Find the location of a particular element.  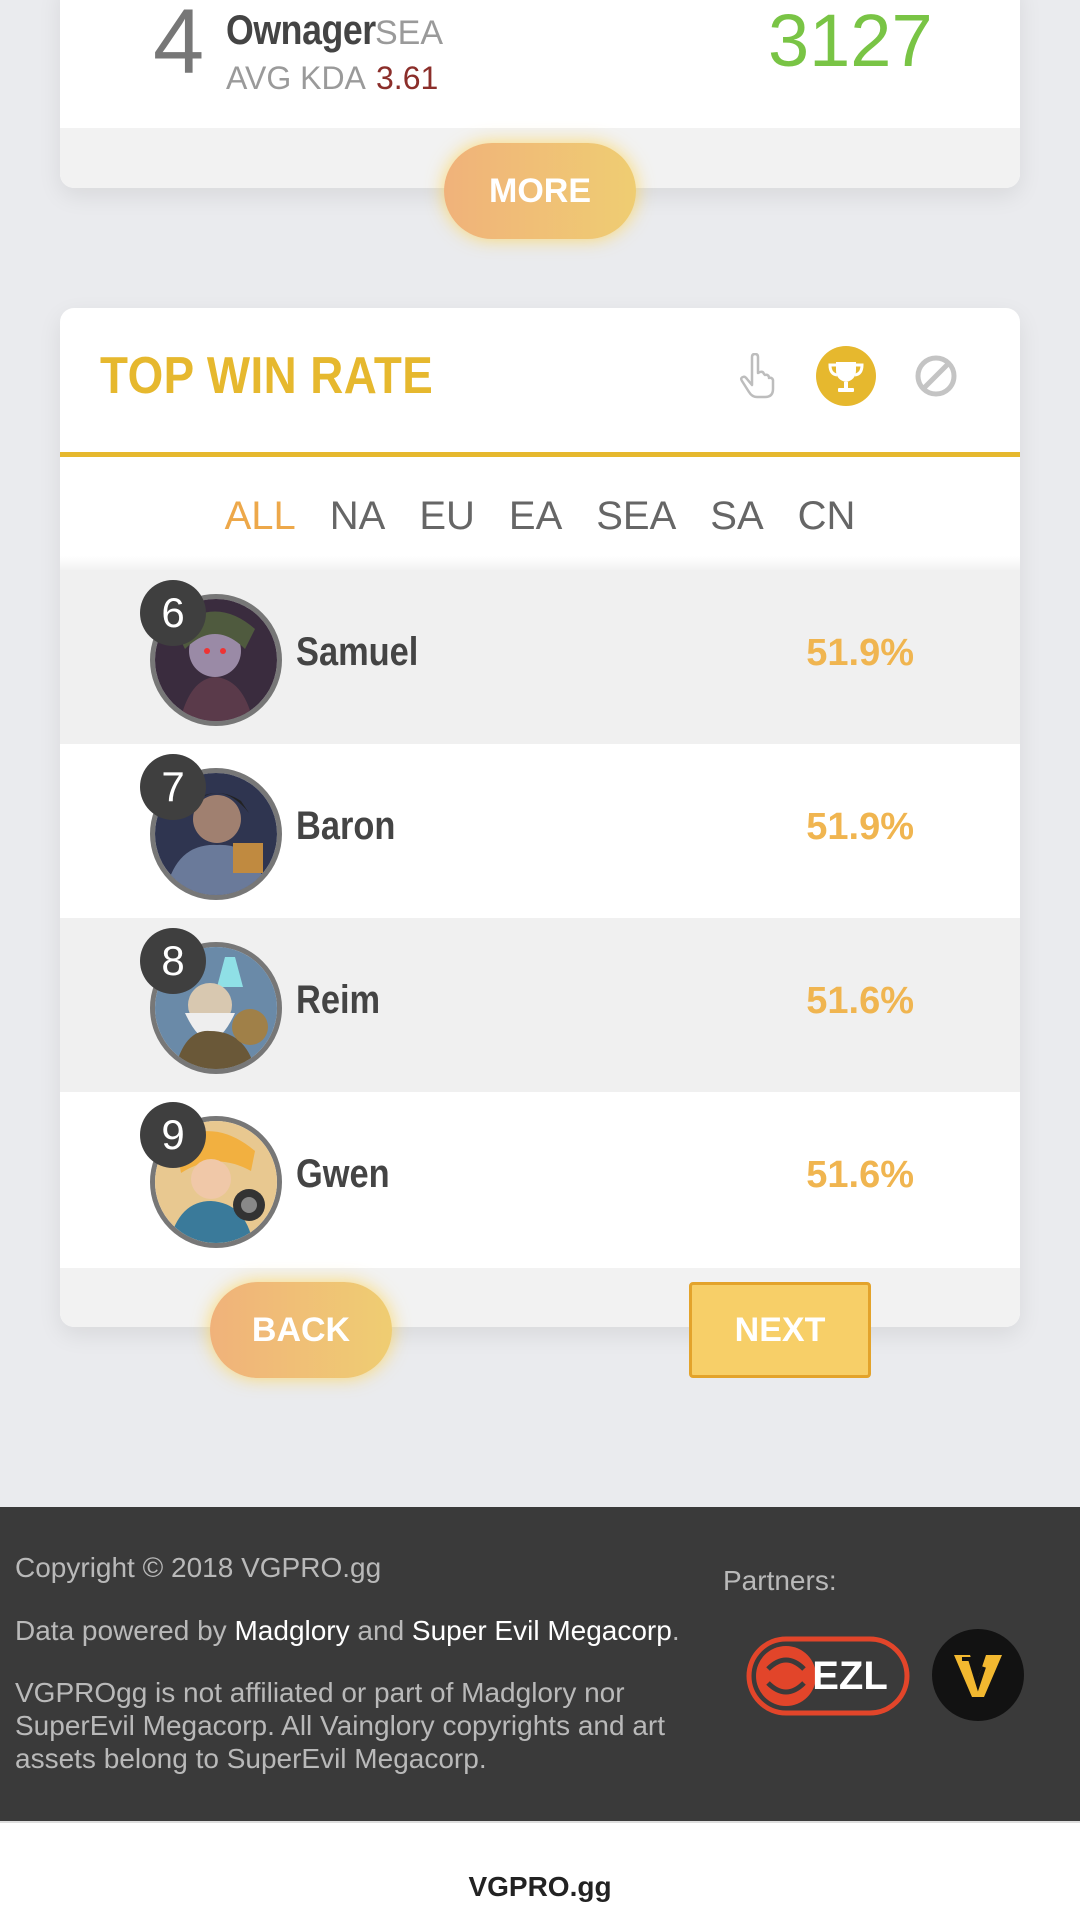

ezl-logo-text: EZL is located at coordinates (850, 1676).